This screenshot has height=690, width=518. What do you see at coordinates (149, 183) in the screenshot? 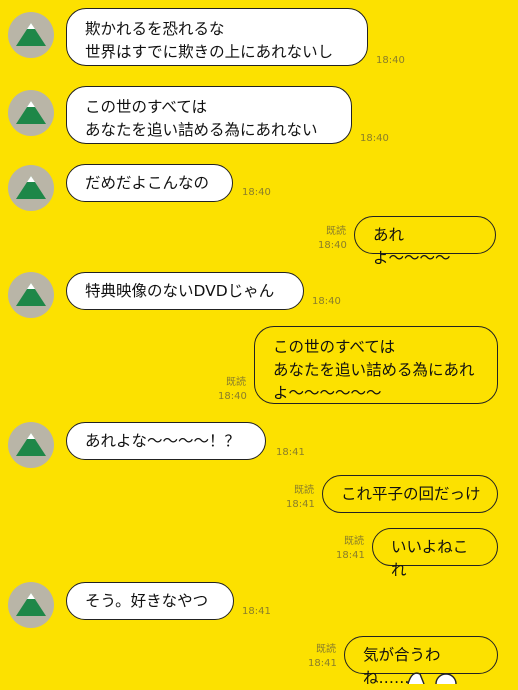
I see `message-bubble: だめだよこんなの` at bounding box center [149, 183].